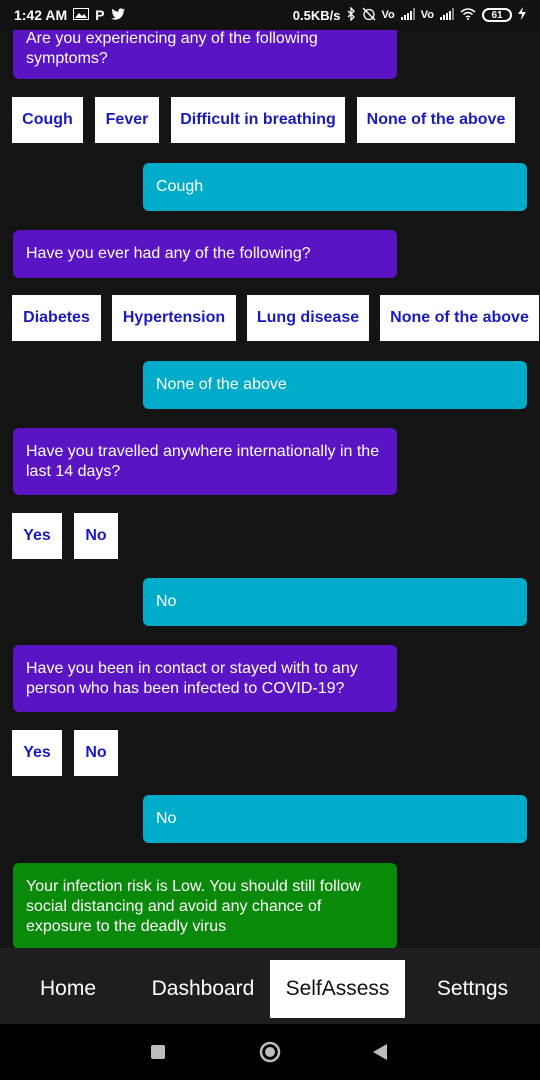 This screenshot has width=540, height=1080. What do you see at coordinates (497, 15) in the screenshot?
I see `battery-icon: 61` at bounding box center [497, 15].